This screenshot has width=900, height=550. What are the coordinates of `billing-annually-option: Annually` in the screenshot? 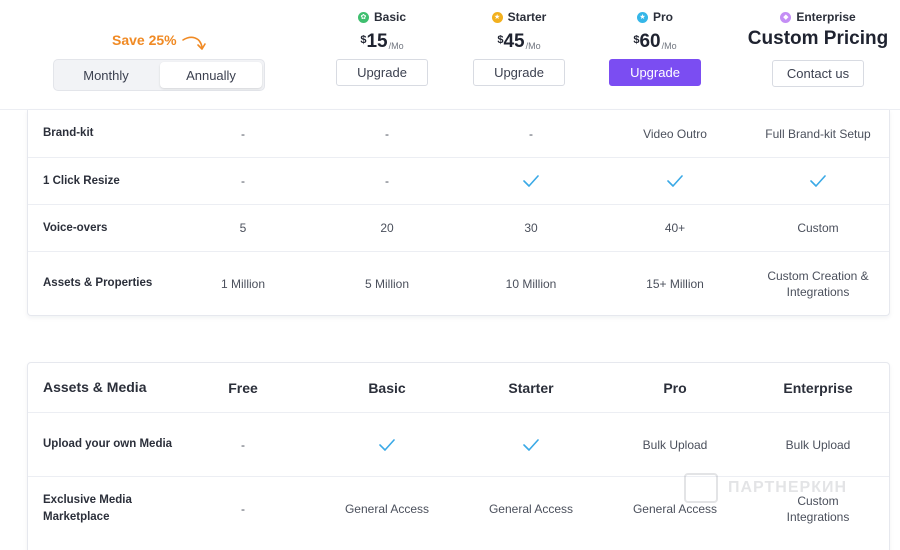 It's located at (211, 75).